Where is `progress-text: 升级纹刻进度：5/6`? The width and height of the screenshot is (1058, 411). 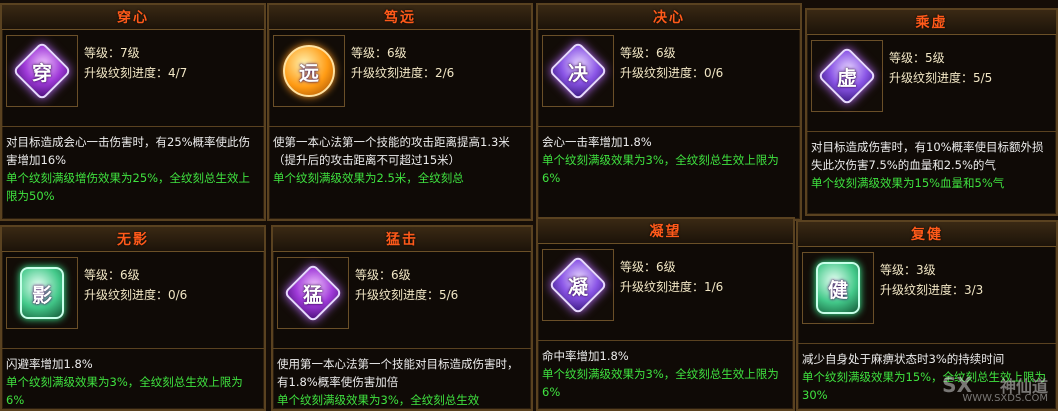 progress-text: 升级纹刻进度：5/6 is located at coordinates (407, 295).